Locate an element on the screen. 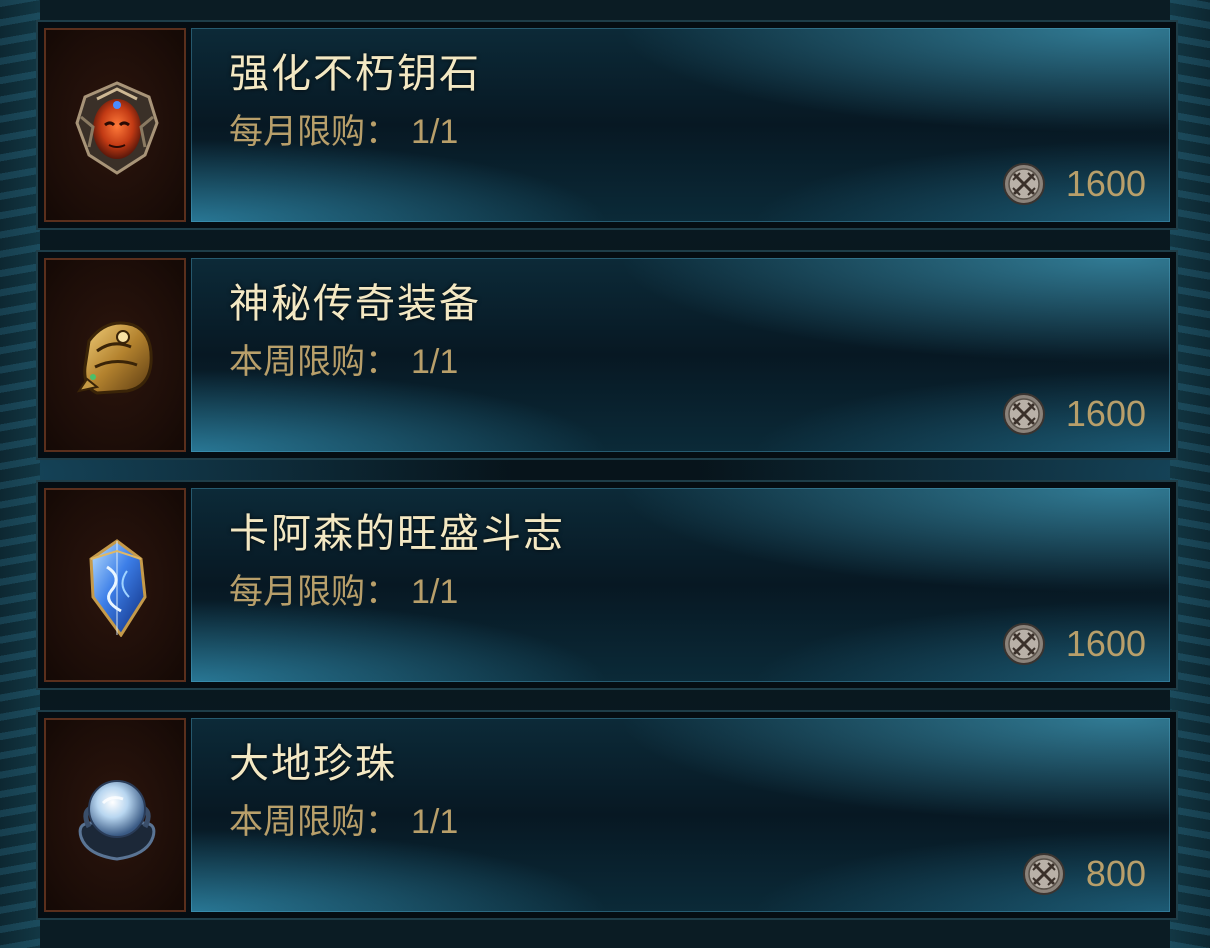 The image size is (1210, 948). frame-right-border is located at coordinates (1190, 474).